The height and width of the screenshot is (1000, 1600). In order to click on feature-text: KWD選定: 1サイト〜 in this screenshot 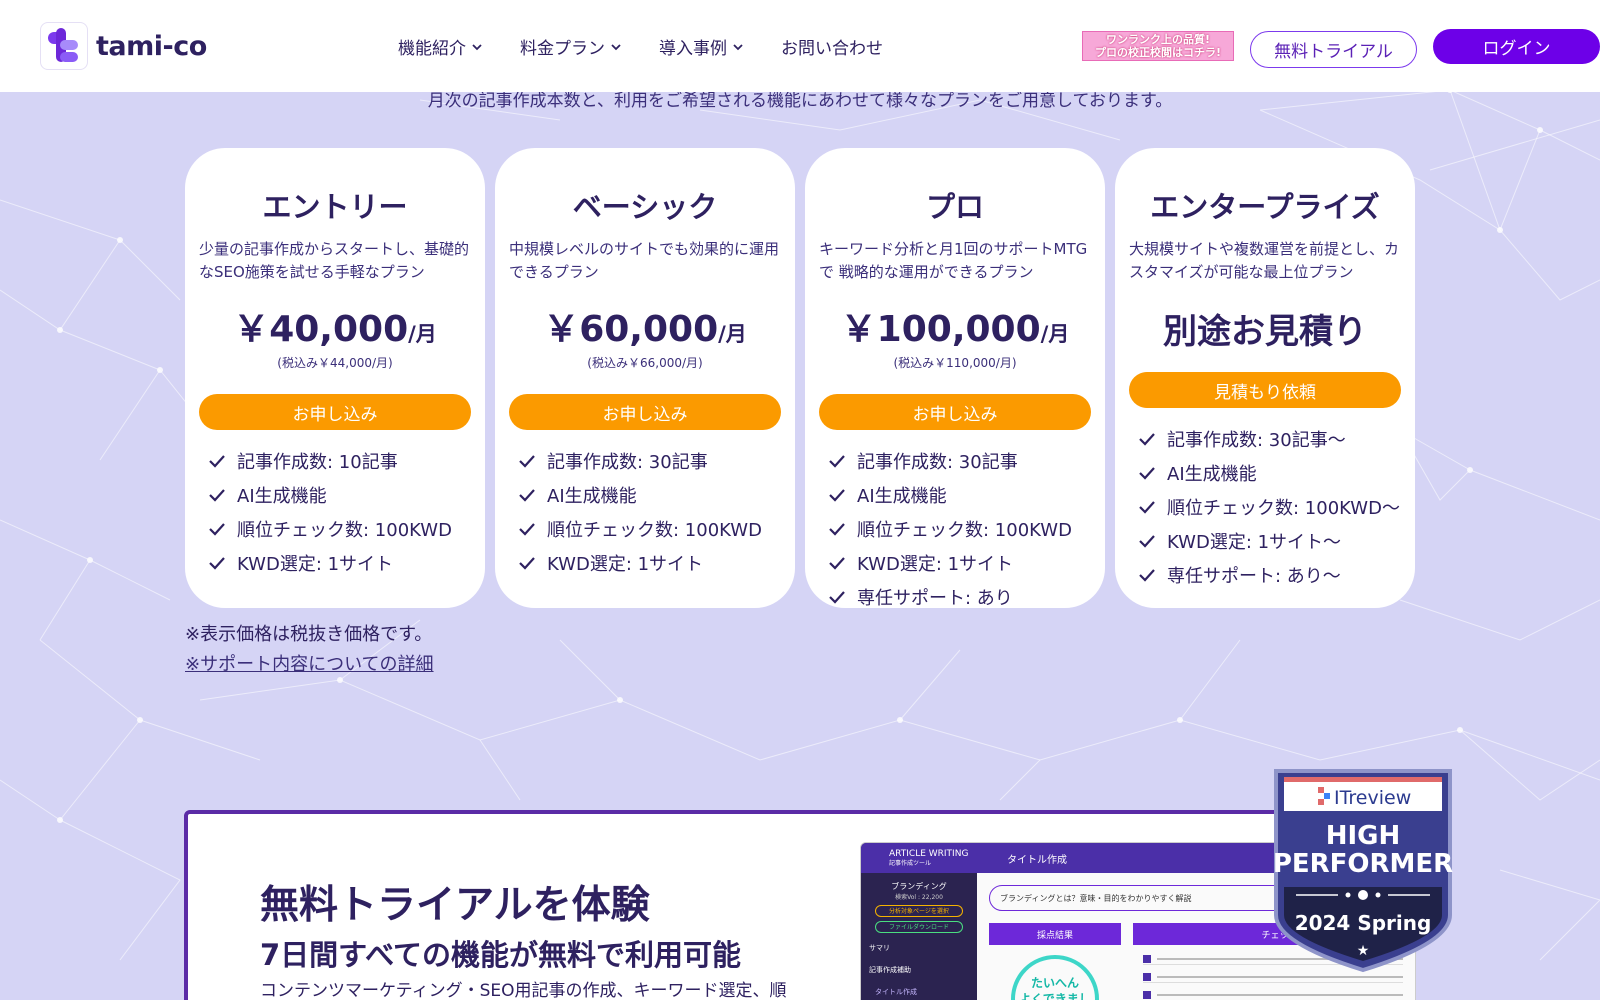, I will do `click(1254, 542)`.